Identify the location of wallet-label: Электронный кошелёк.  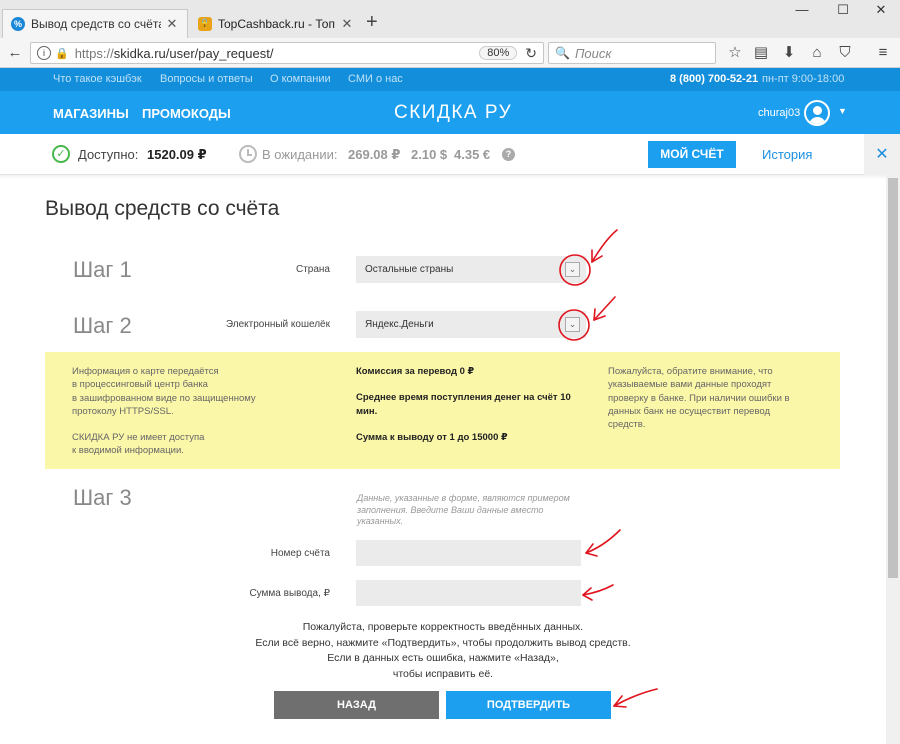
(277, 324).